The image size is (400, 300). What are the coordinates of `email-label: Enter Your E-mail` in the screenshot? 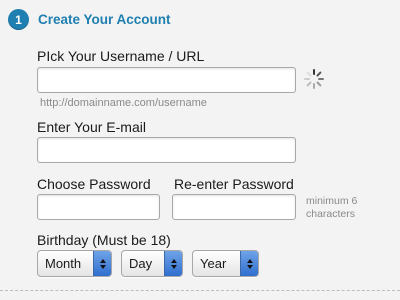 It's located at (91, 127).